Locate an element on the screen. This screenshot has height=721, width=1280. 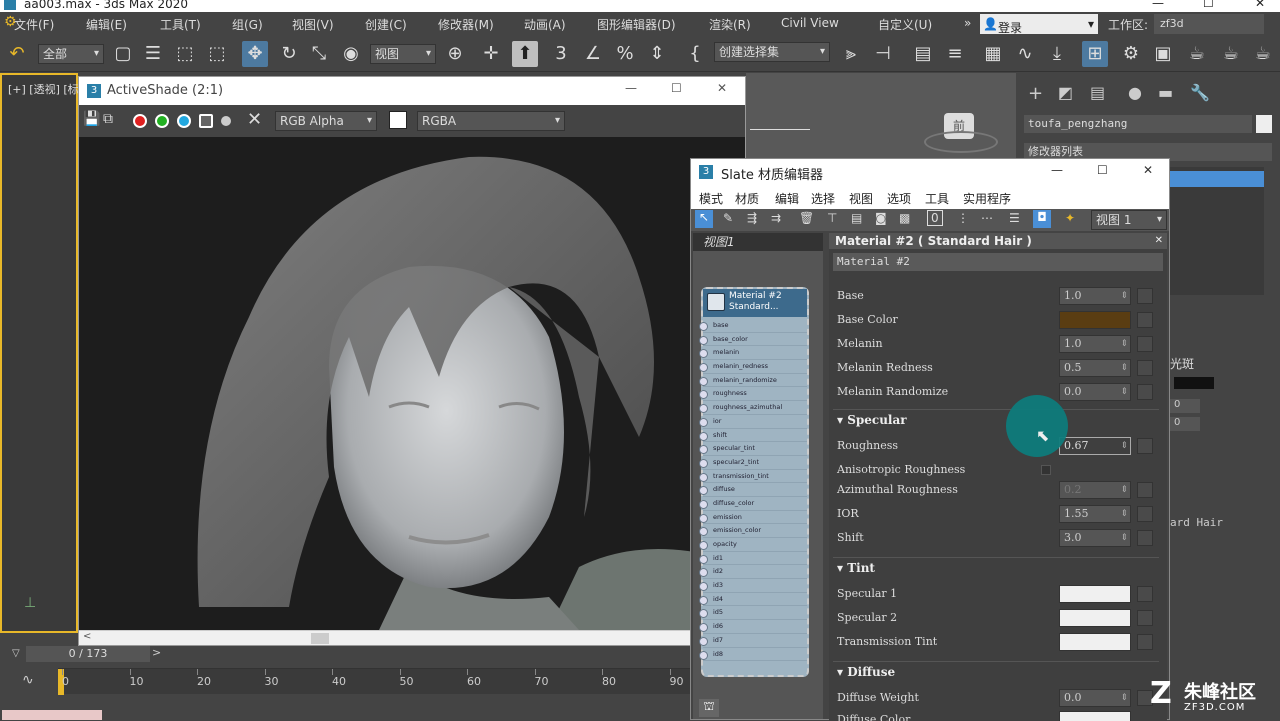
motion-tab-icon: ● is located at coordinates (1135, 92).